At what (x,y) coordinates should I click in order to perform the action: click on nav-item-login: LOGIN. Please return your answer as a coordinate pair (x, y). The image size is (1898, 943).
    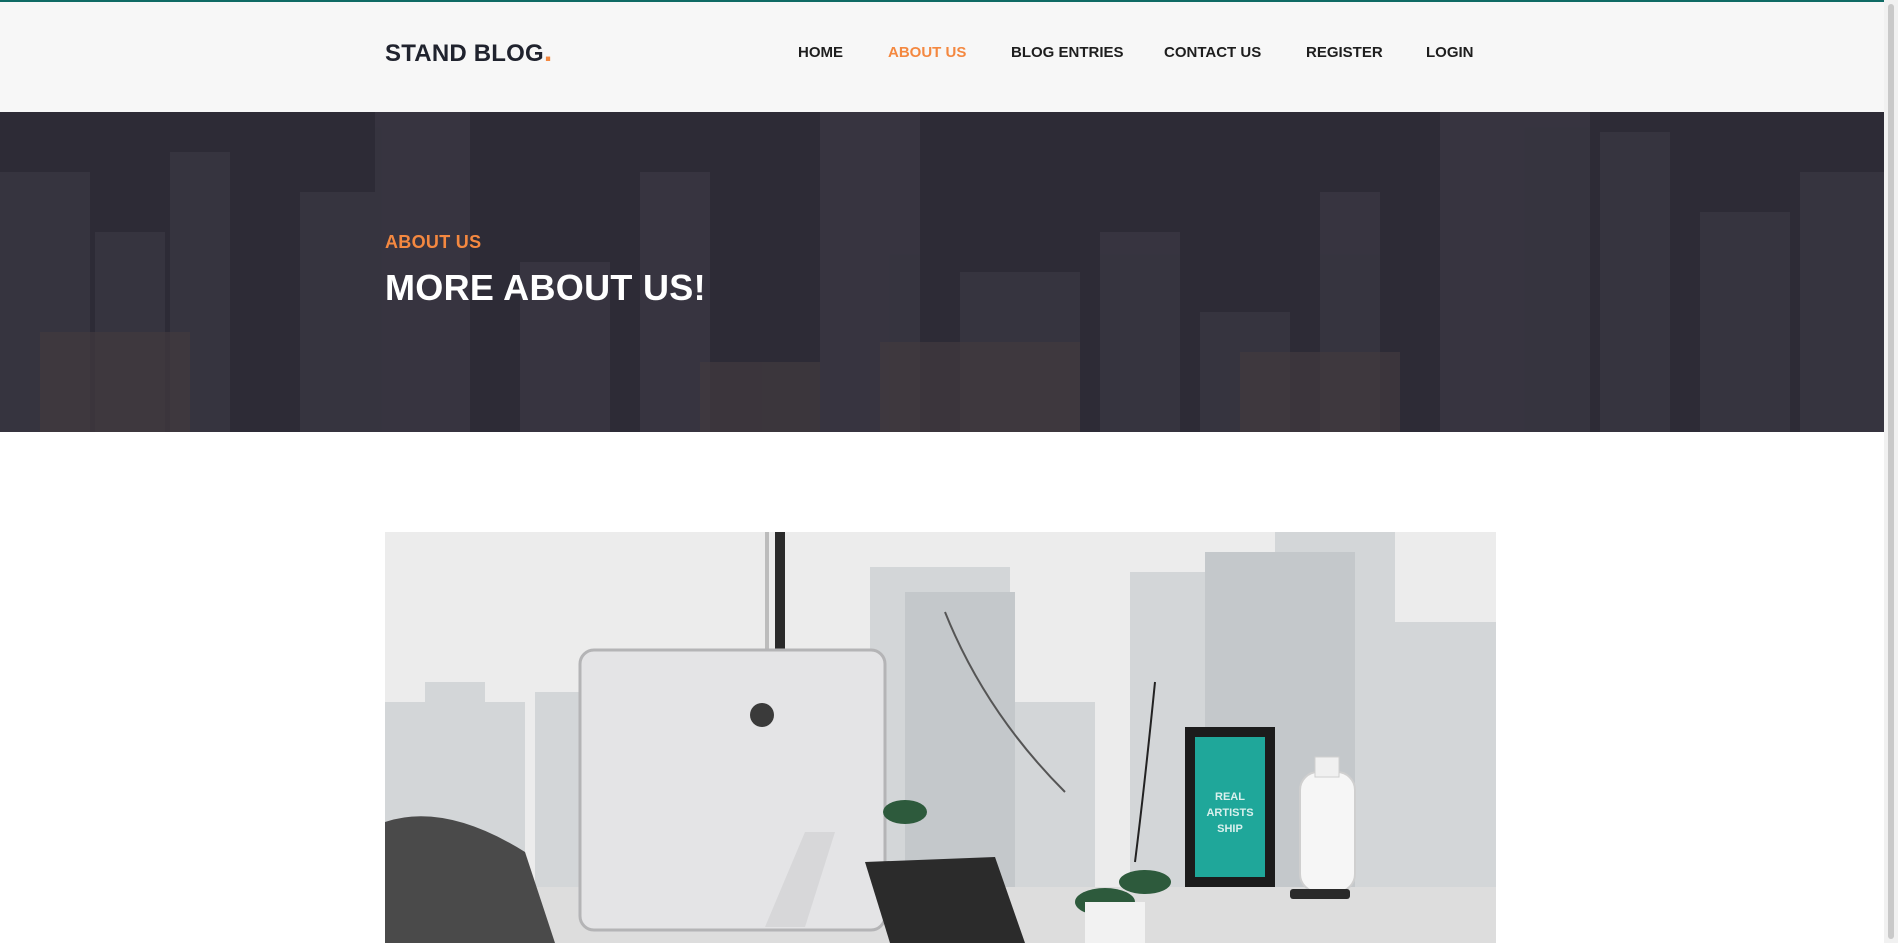
    Looking at the image, I should click on (1450, 52).